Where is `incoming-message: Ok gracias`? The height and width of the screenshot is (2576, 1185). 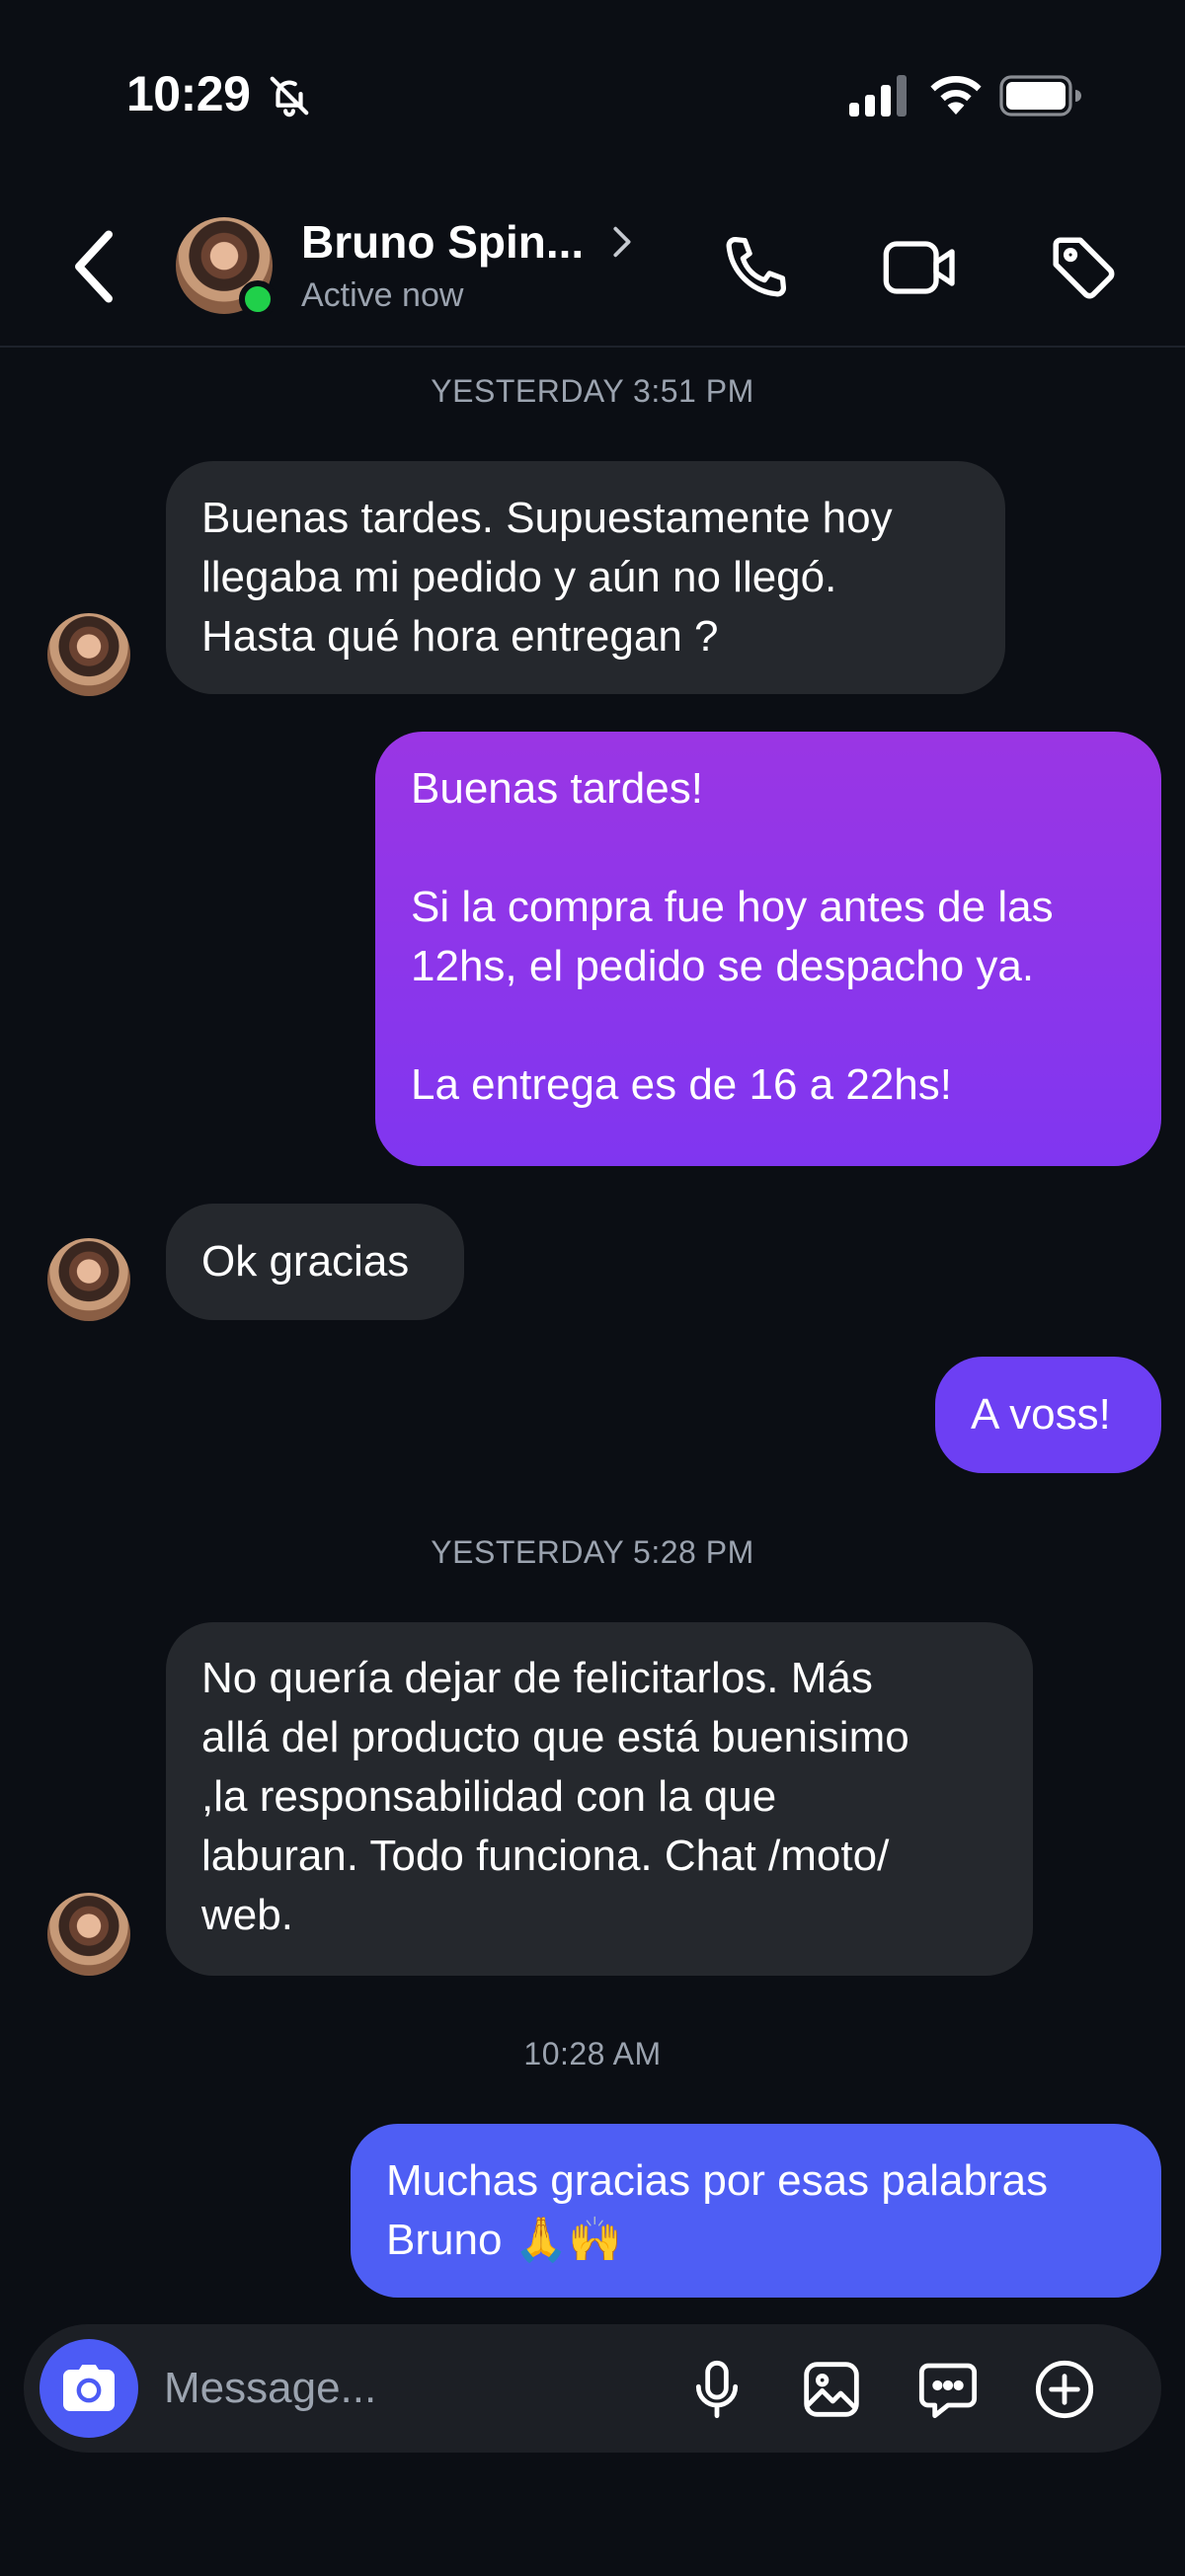 incoming-message: Ok gracias is located at coordinates (315, 1262).